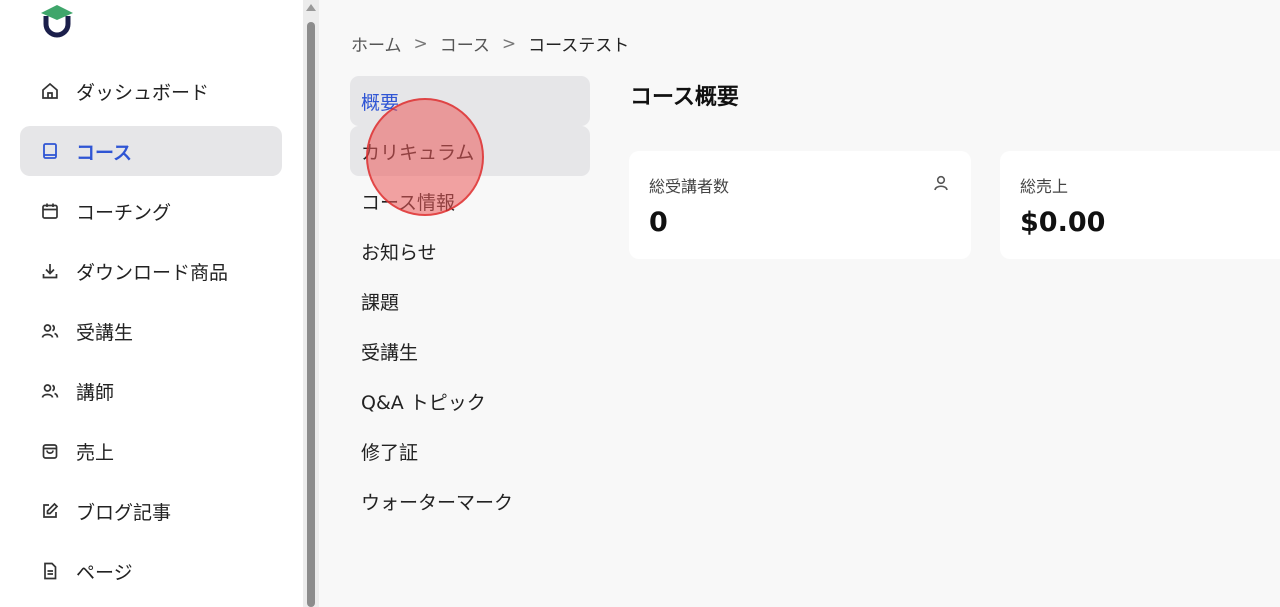  What do you see at coordinates (1063, 222) in the screenshot?
I see `stat-value: $0.00` at bounding box center [1063, 222].